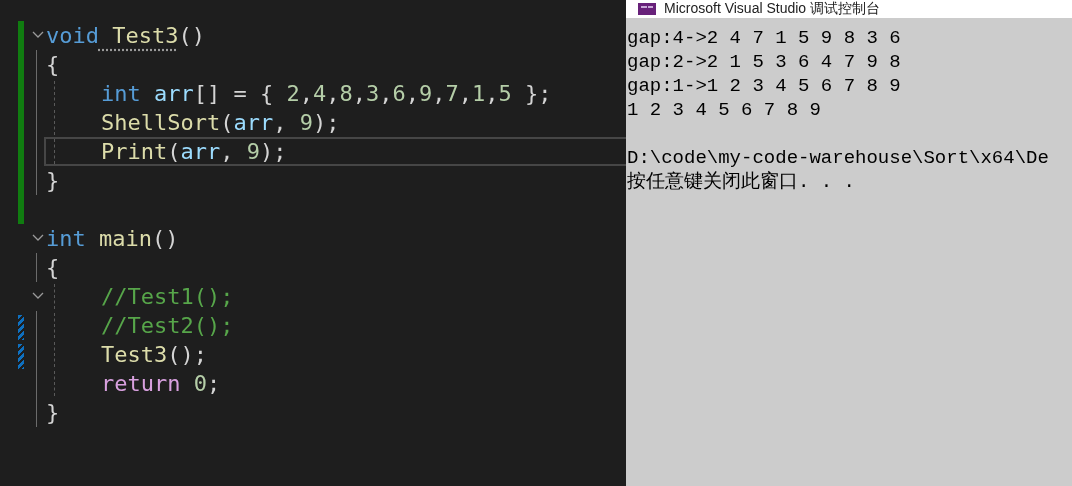  What do you see at coordinates (764, 38) in the screenshot?
I see `console-output-line: gap:4->2 4 7 1 5 9 8 3 6` at bounding box center [764, 38].